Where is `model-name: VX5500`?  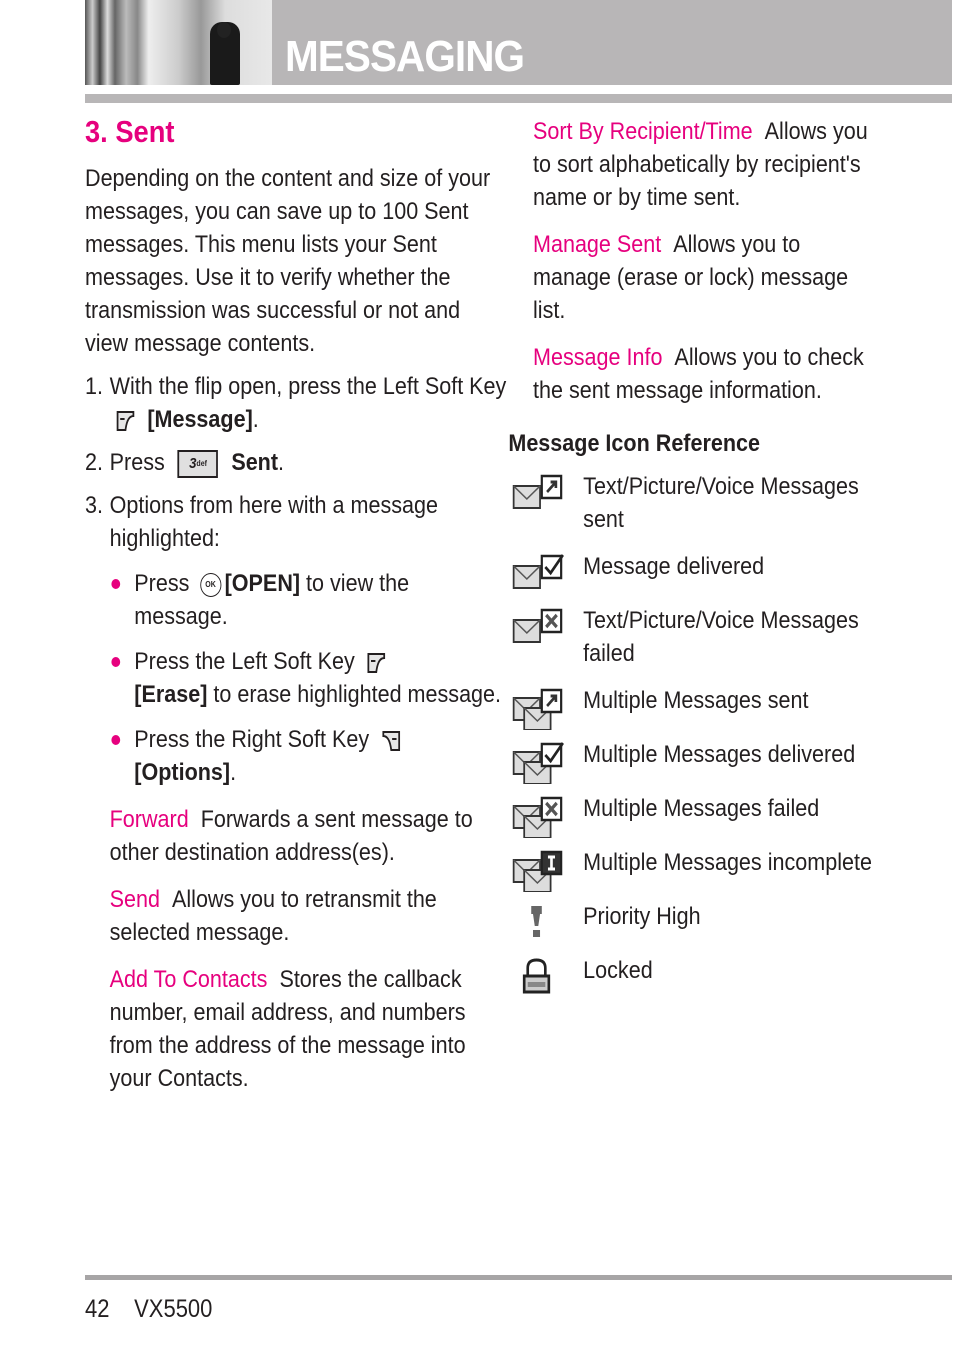 model-name: VX5500 is located at coordinates (173, 1309).